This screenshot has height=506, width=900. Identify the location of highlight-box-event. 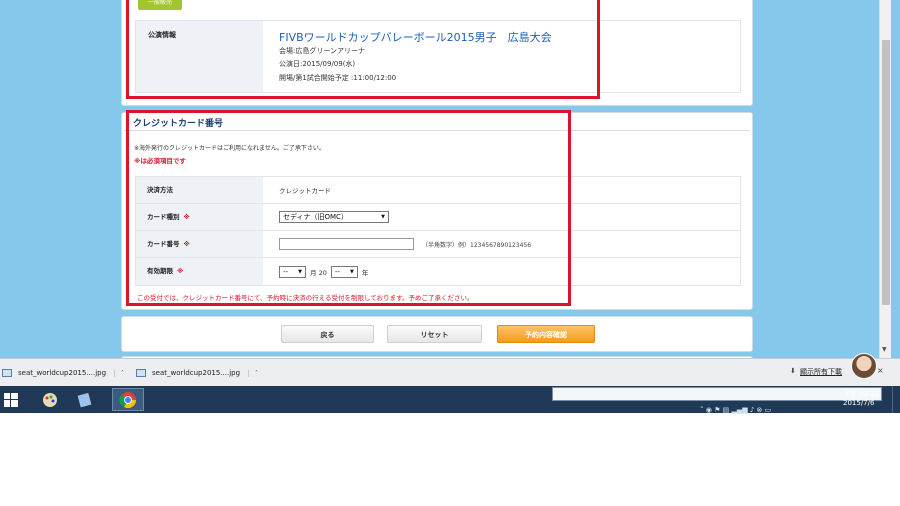
(363, 49).